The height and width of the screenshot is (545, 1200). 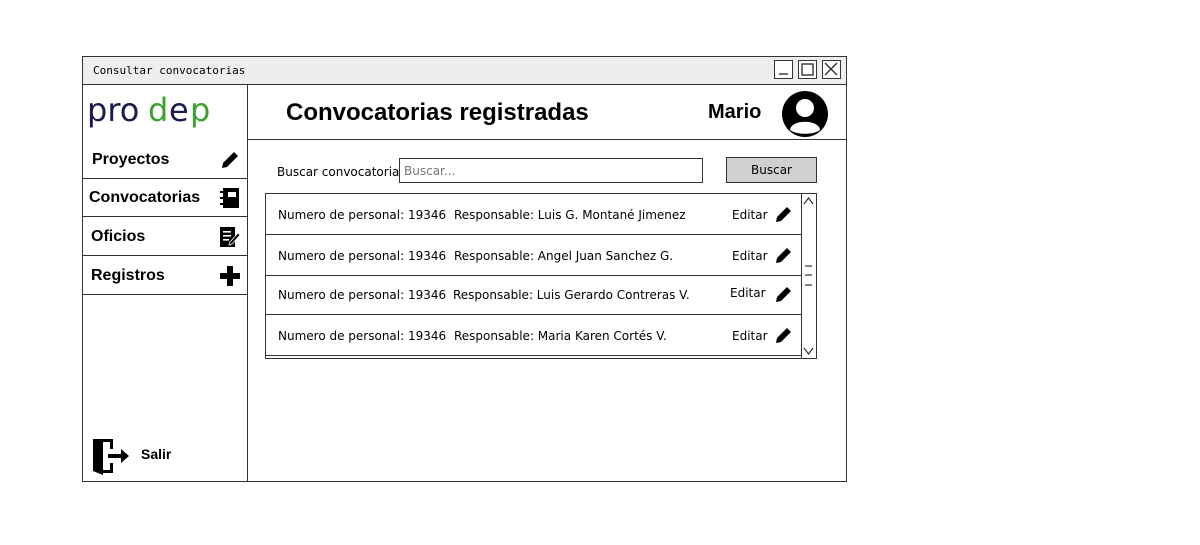 I want to click on responsable: Responsable: Angel Juan Sanchez G., so click(x=564, y=256).